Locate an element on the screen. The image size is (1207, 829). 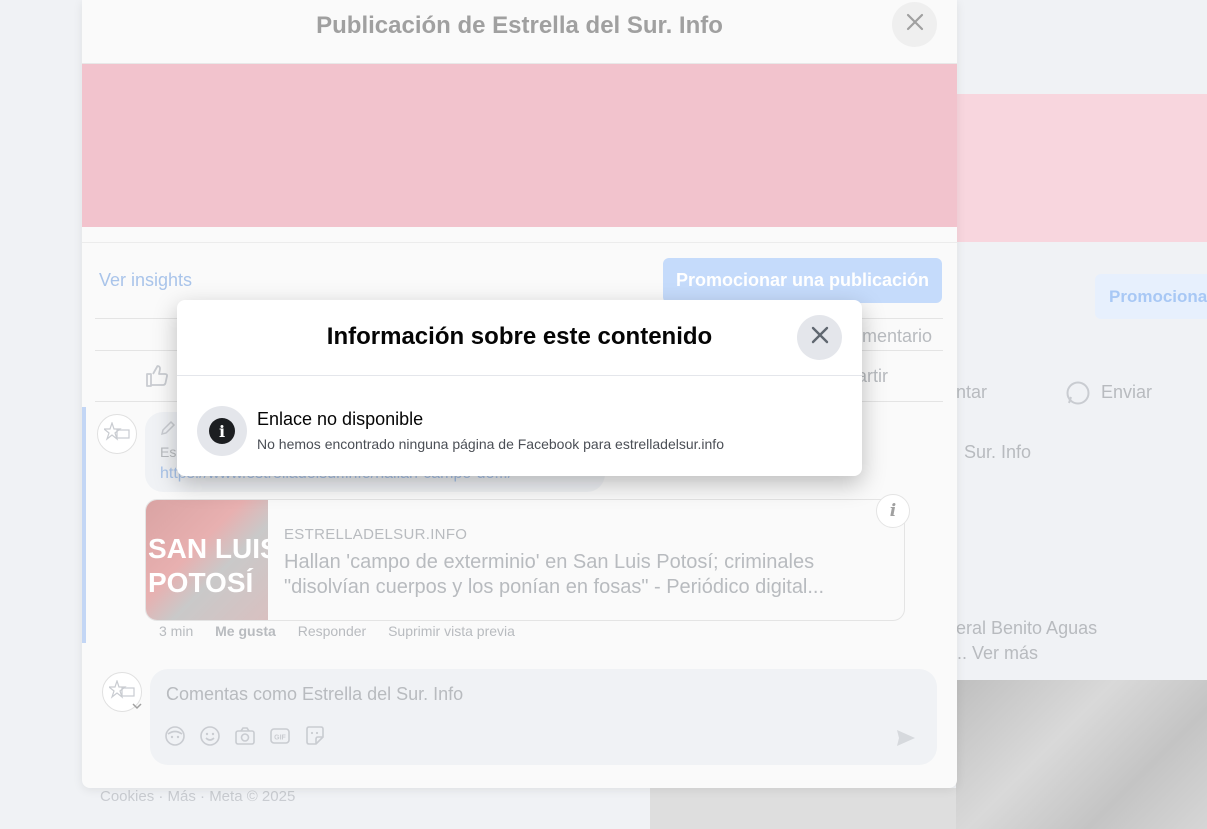
divider is located at coordinates (519, 242).